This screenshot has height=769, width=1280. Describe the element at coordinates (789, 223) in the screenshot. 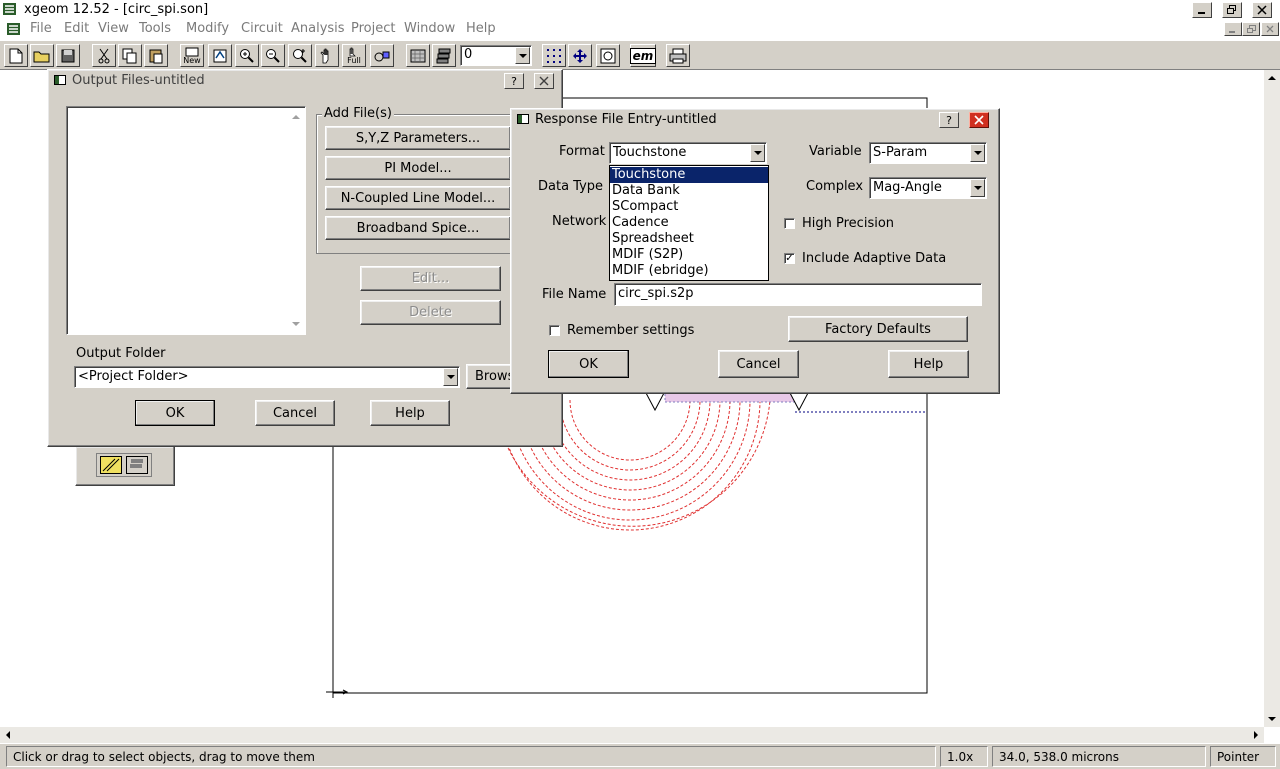

I see `high-precision-checkbox` at that location.